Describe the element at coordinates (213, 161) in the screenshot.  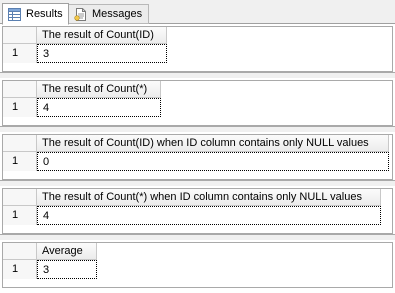
I see `result-cell: 0` at that location.